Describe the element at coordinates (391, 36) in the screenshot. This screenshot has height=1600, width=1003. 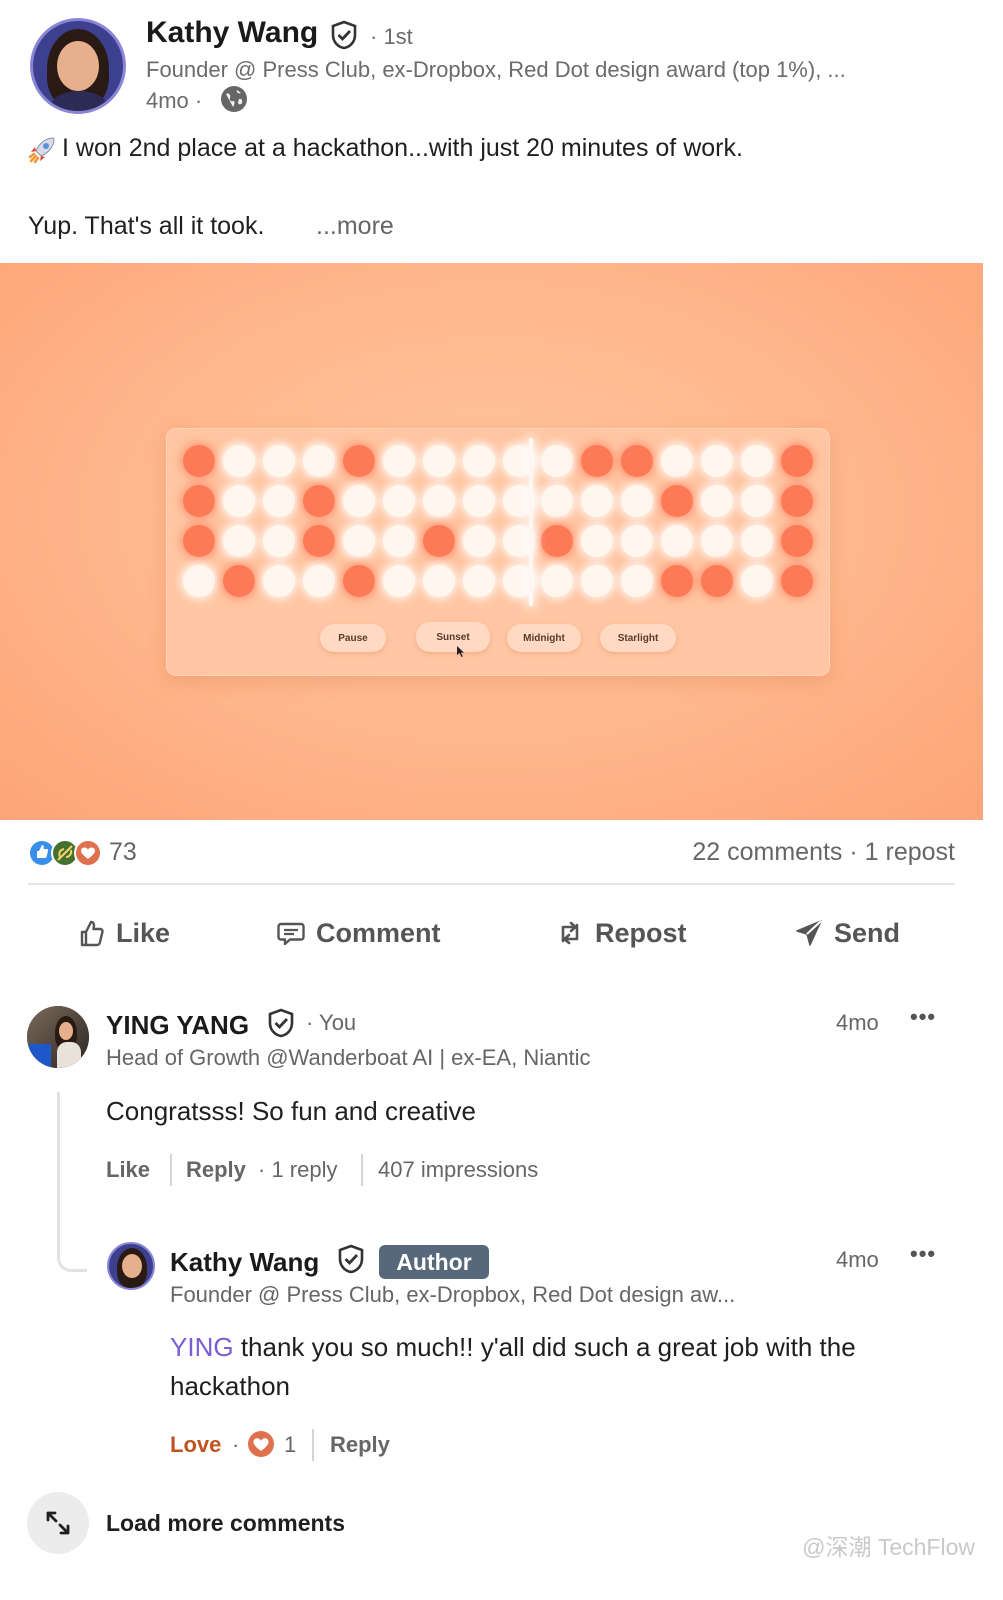
I see `connection-degree: · 1st` at that location.